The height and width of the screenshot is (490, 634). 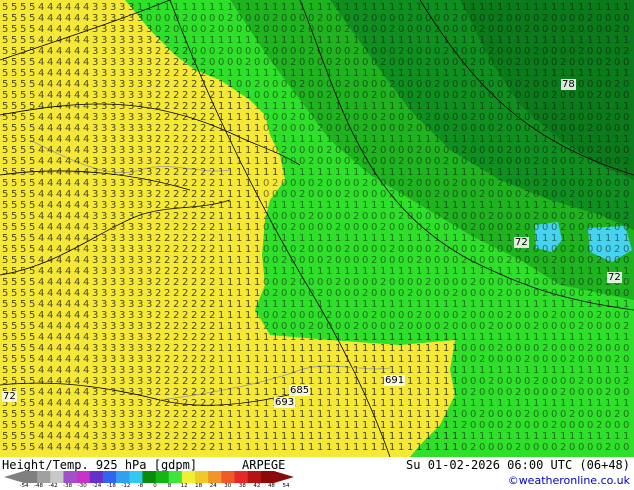 I want to click on colorbar-segment, so click(x=215, y=477).